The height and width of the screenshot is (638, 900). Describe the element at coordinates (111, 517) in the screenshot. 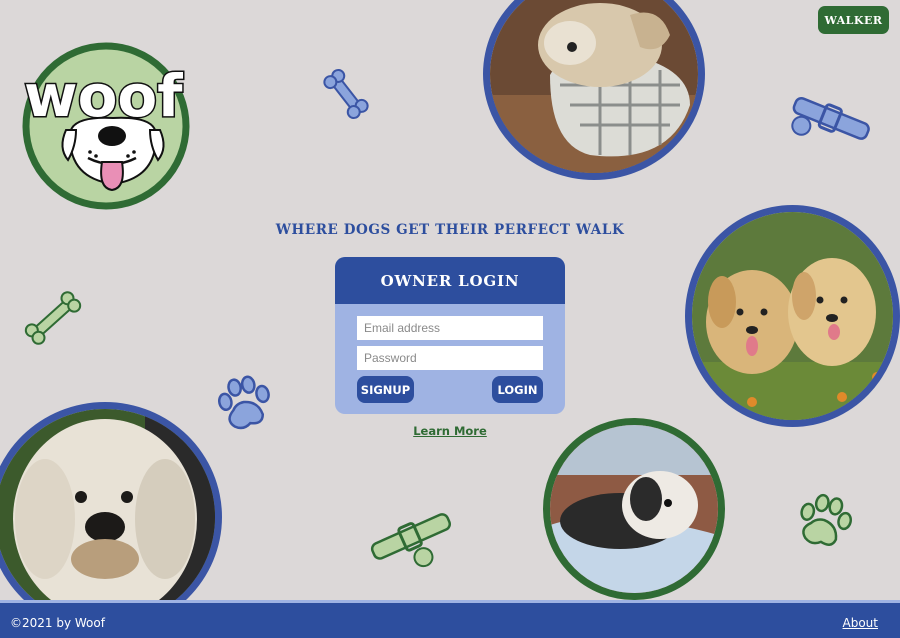

I see `dog-photo-doodle` at that location.